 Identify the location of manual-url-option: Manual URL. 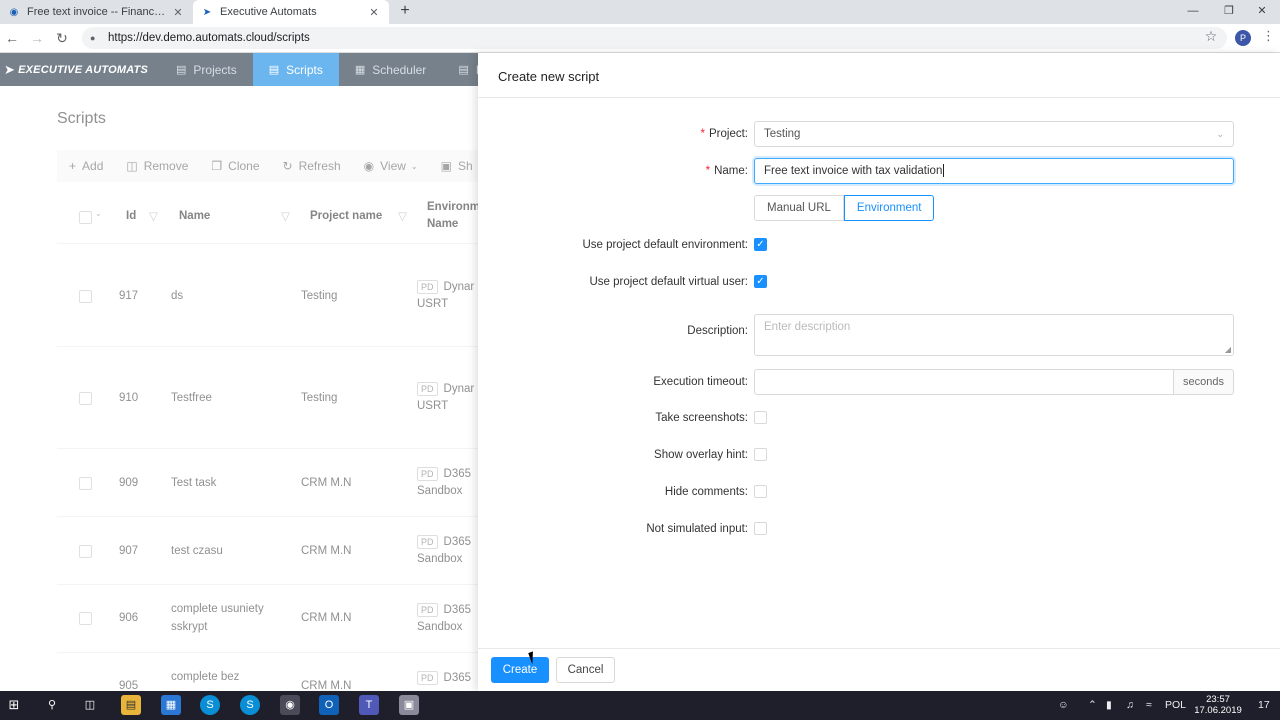
(799, 208).